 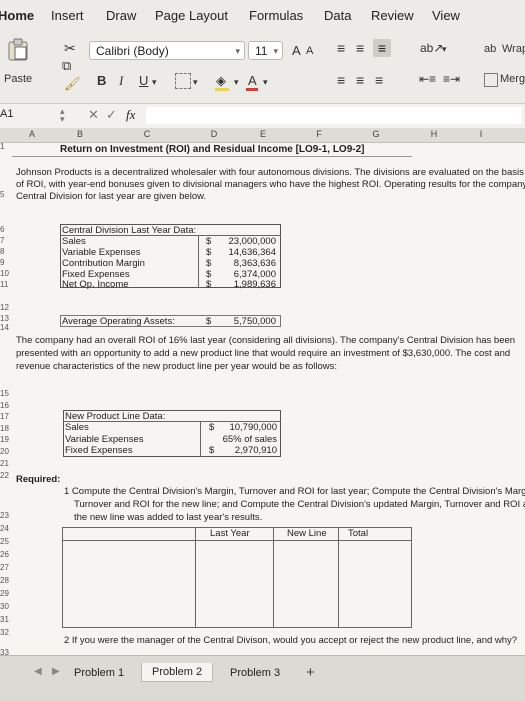 I want to click on answer-header-new-line: New Line, so click(x=307, y=533).